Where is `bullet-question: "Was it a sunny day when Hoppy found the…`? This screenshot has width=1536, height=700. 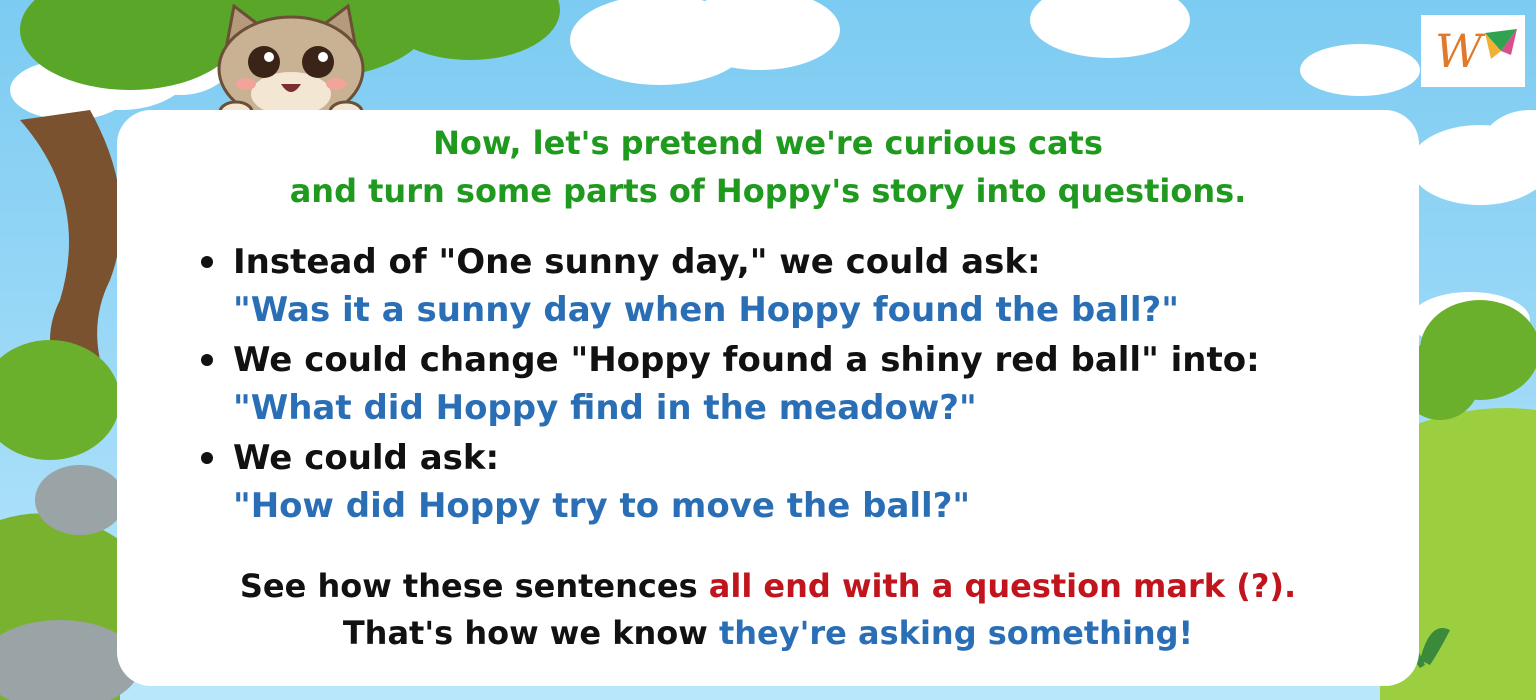
bullet-question: "Was it a sunny day when Hoppy found the… is located at coordinates (706, 310).